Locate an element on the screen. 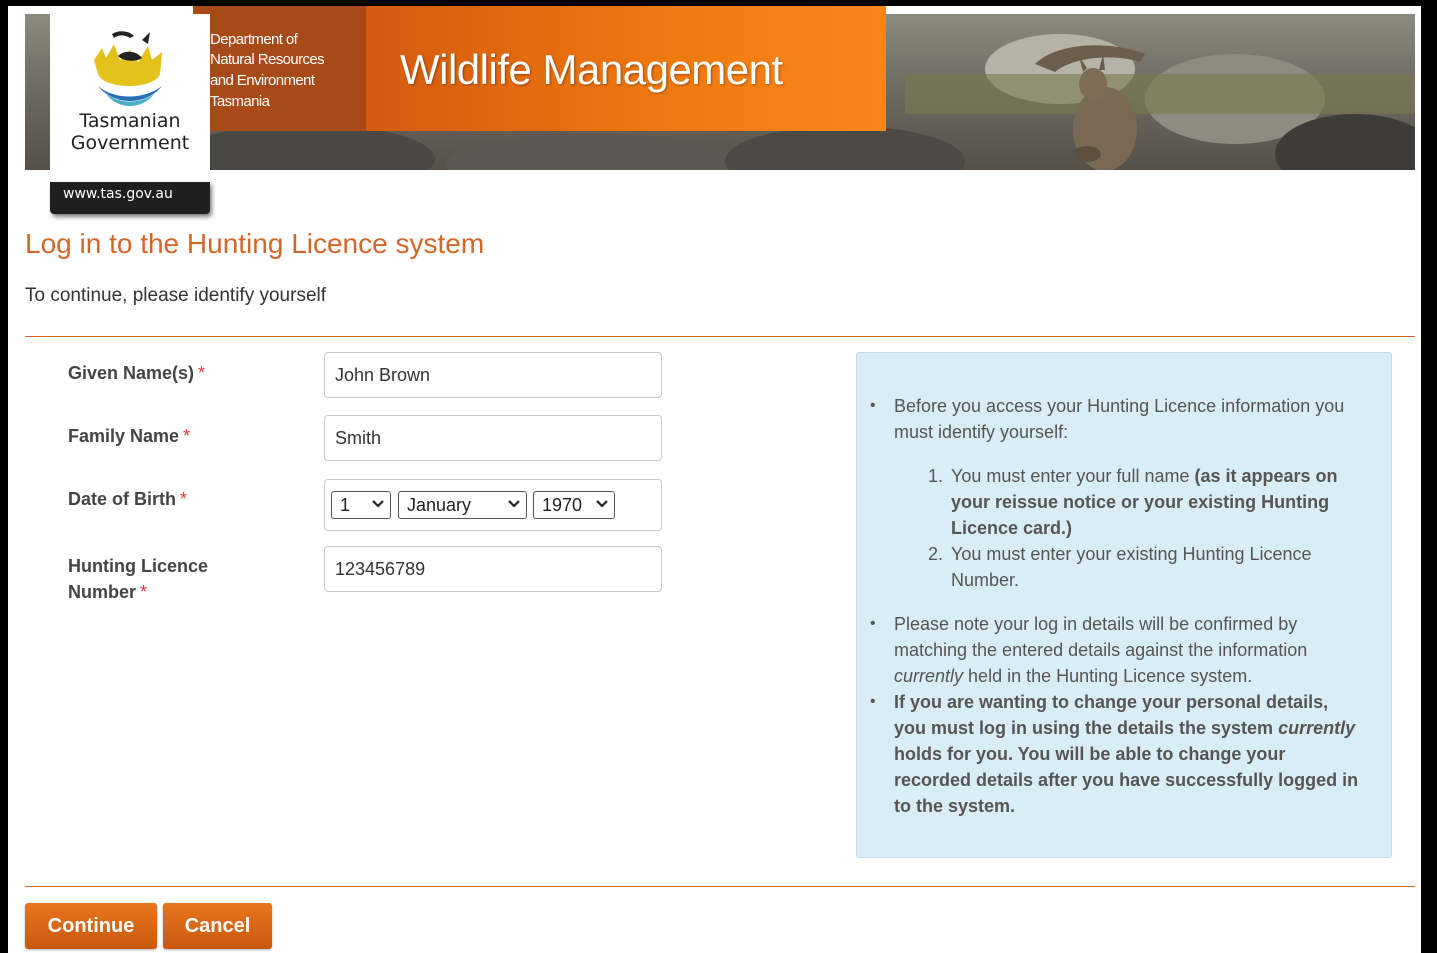 Image resolution: width=1437 pixels, height=953 pixels. department-line-2: Natural Resources is located at coordinates (267, 59).